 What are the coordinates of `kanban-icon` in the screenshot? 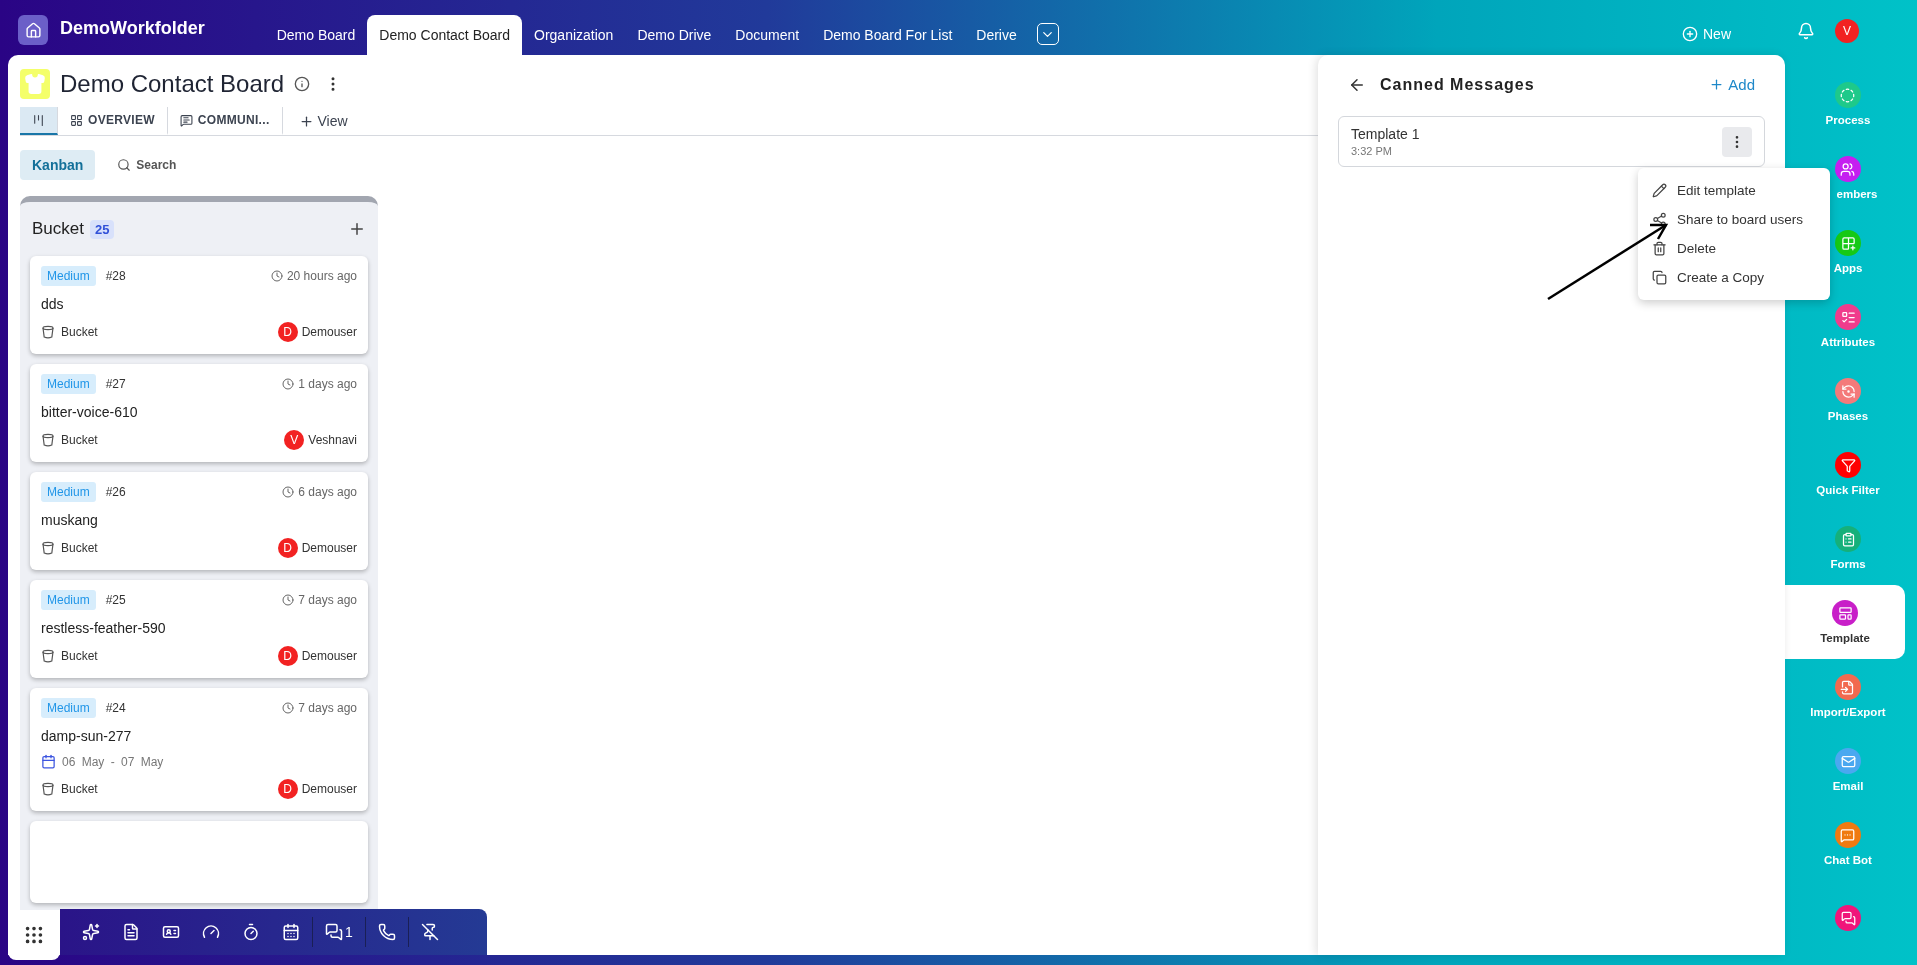 It's located at (38, 120).